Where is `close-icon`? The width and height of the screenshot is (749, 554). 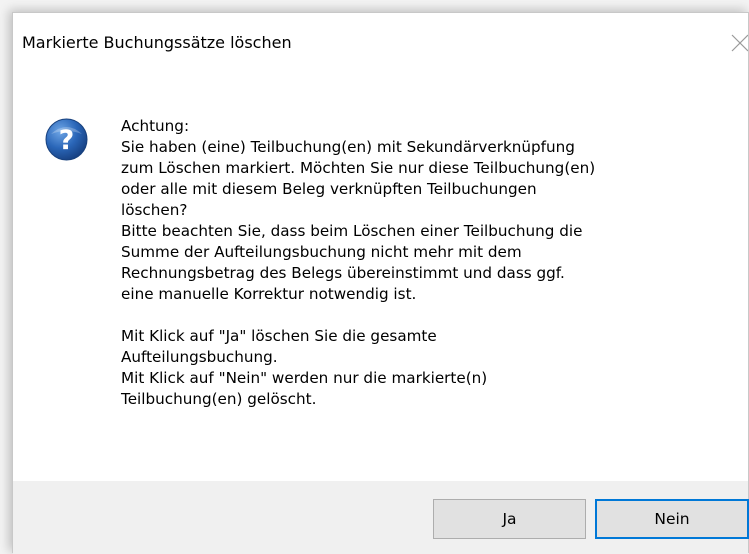 close-icon is located at coordinates (739, 43).